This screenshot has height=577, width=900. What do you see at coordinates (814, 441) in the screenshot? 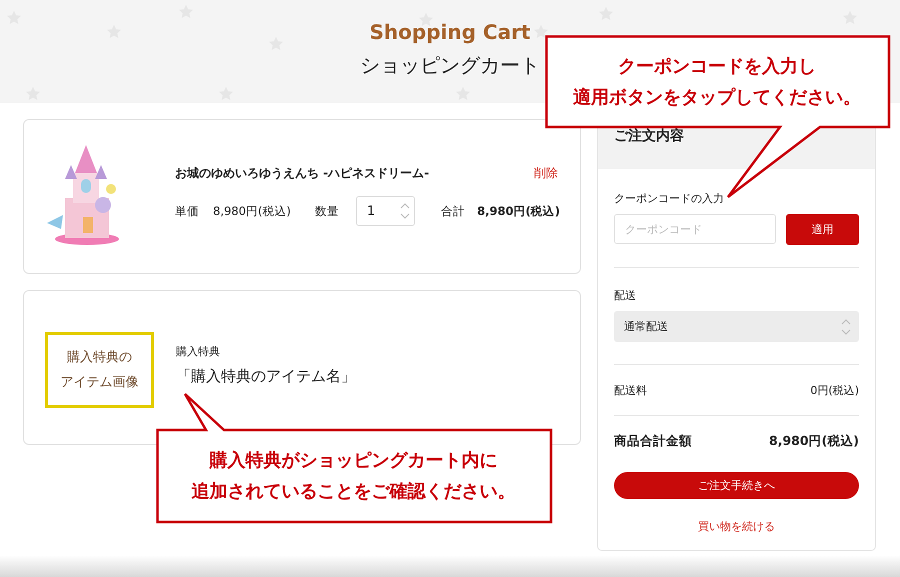
I see `summary-value: 8,980円(税込)` at bounding box center [814, 441].